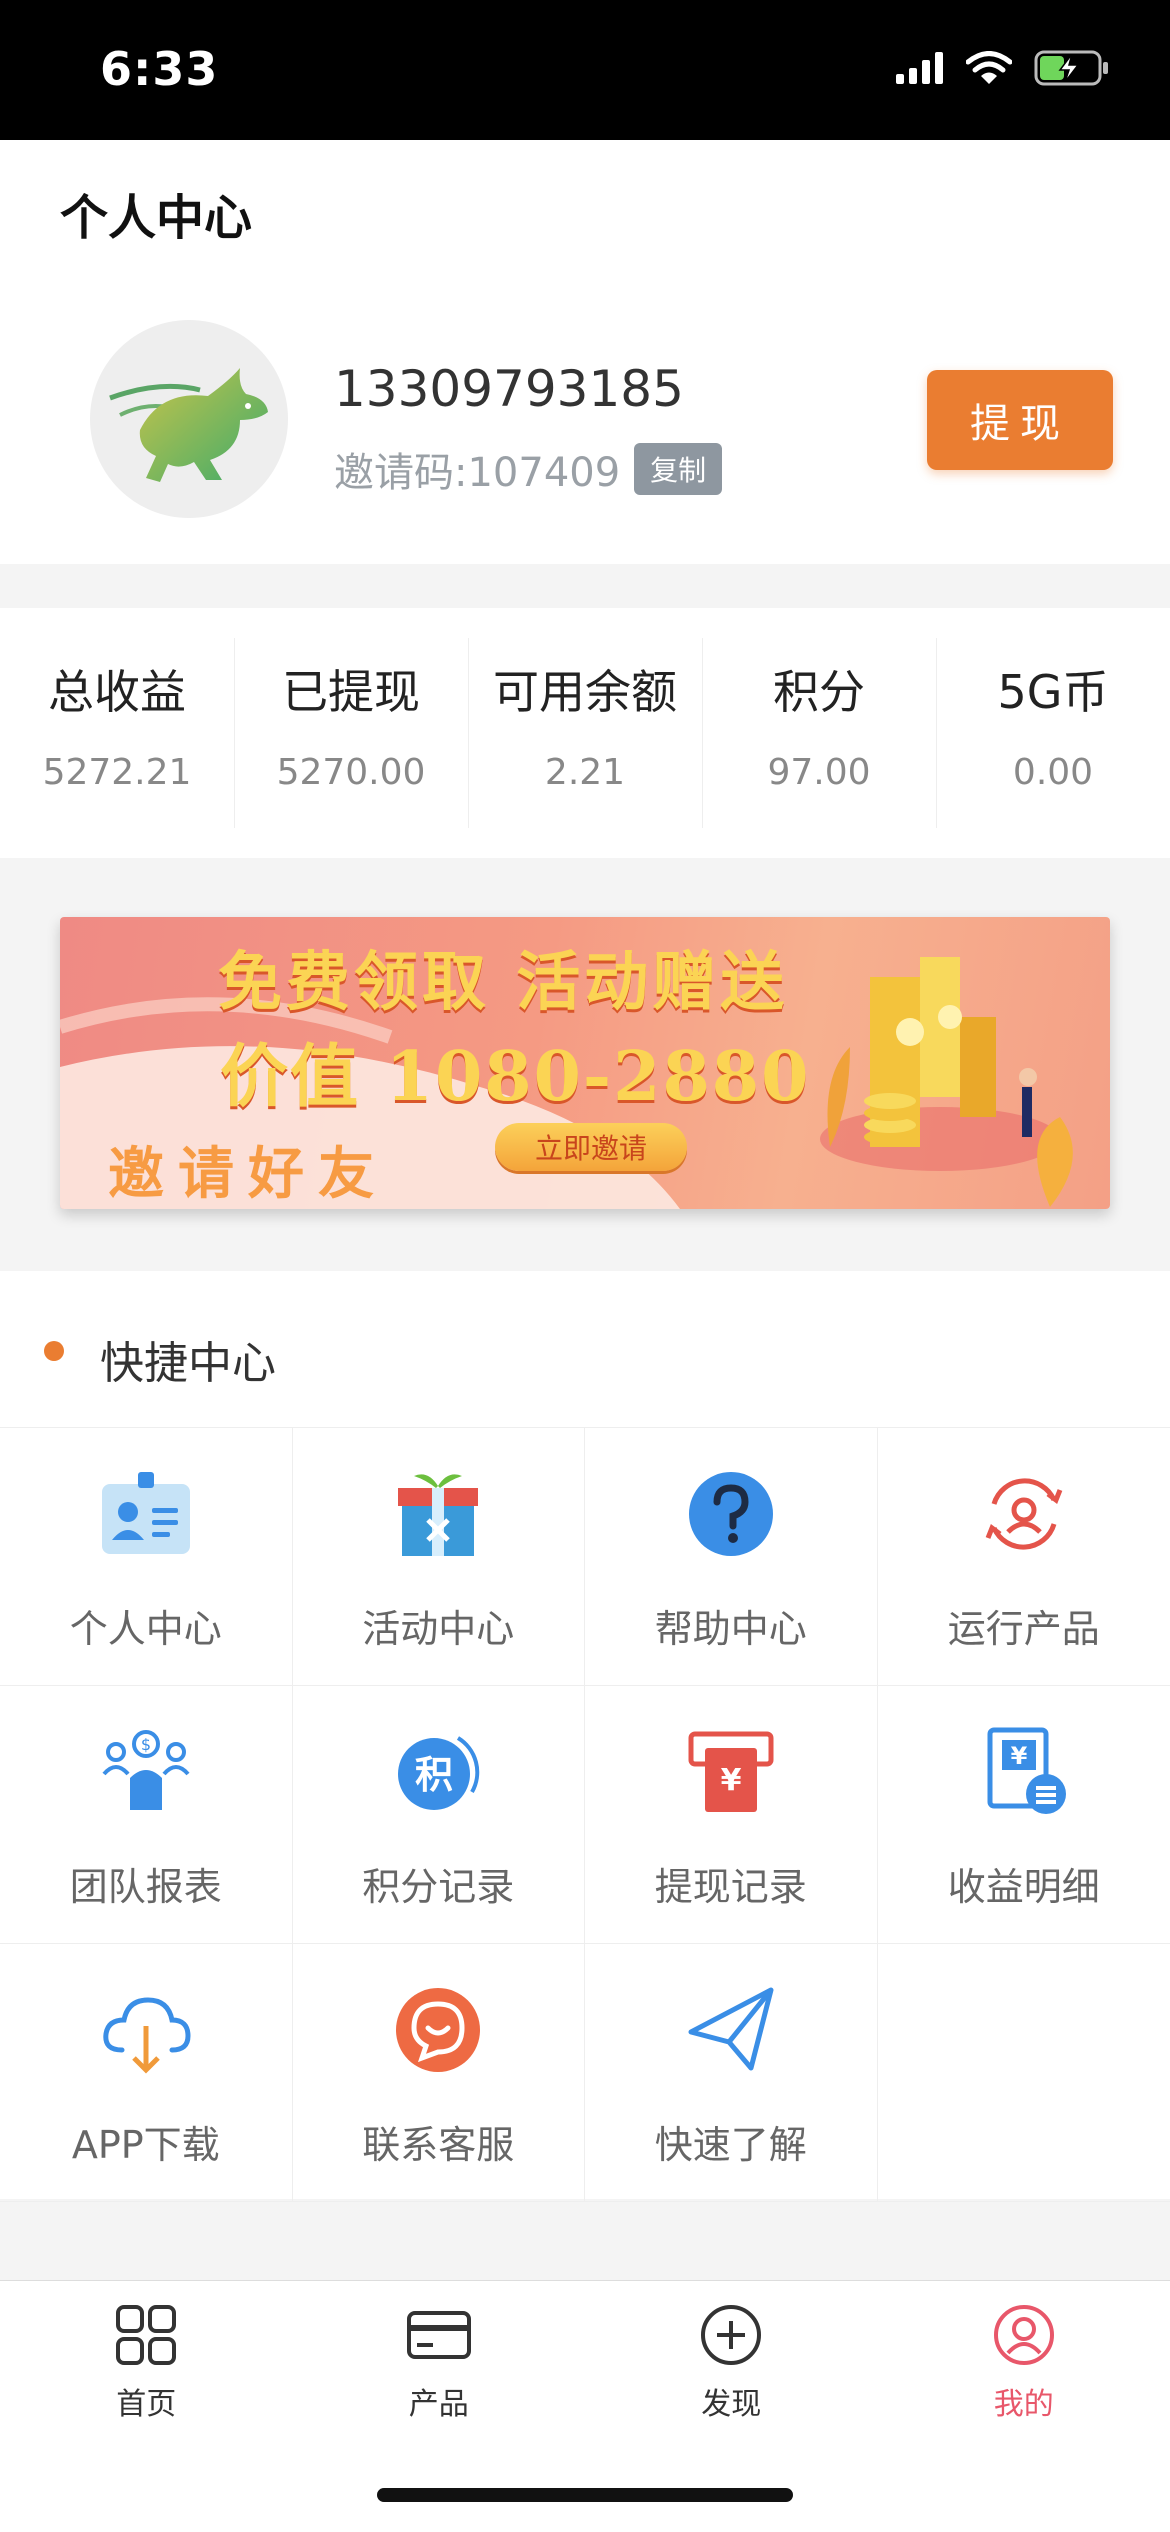 This screenshot has width=1170, height=2532. I want to click on tab-label: 产品, so click(438, 2404).